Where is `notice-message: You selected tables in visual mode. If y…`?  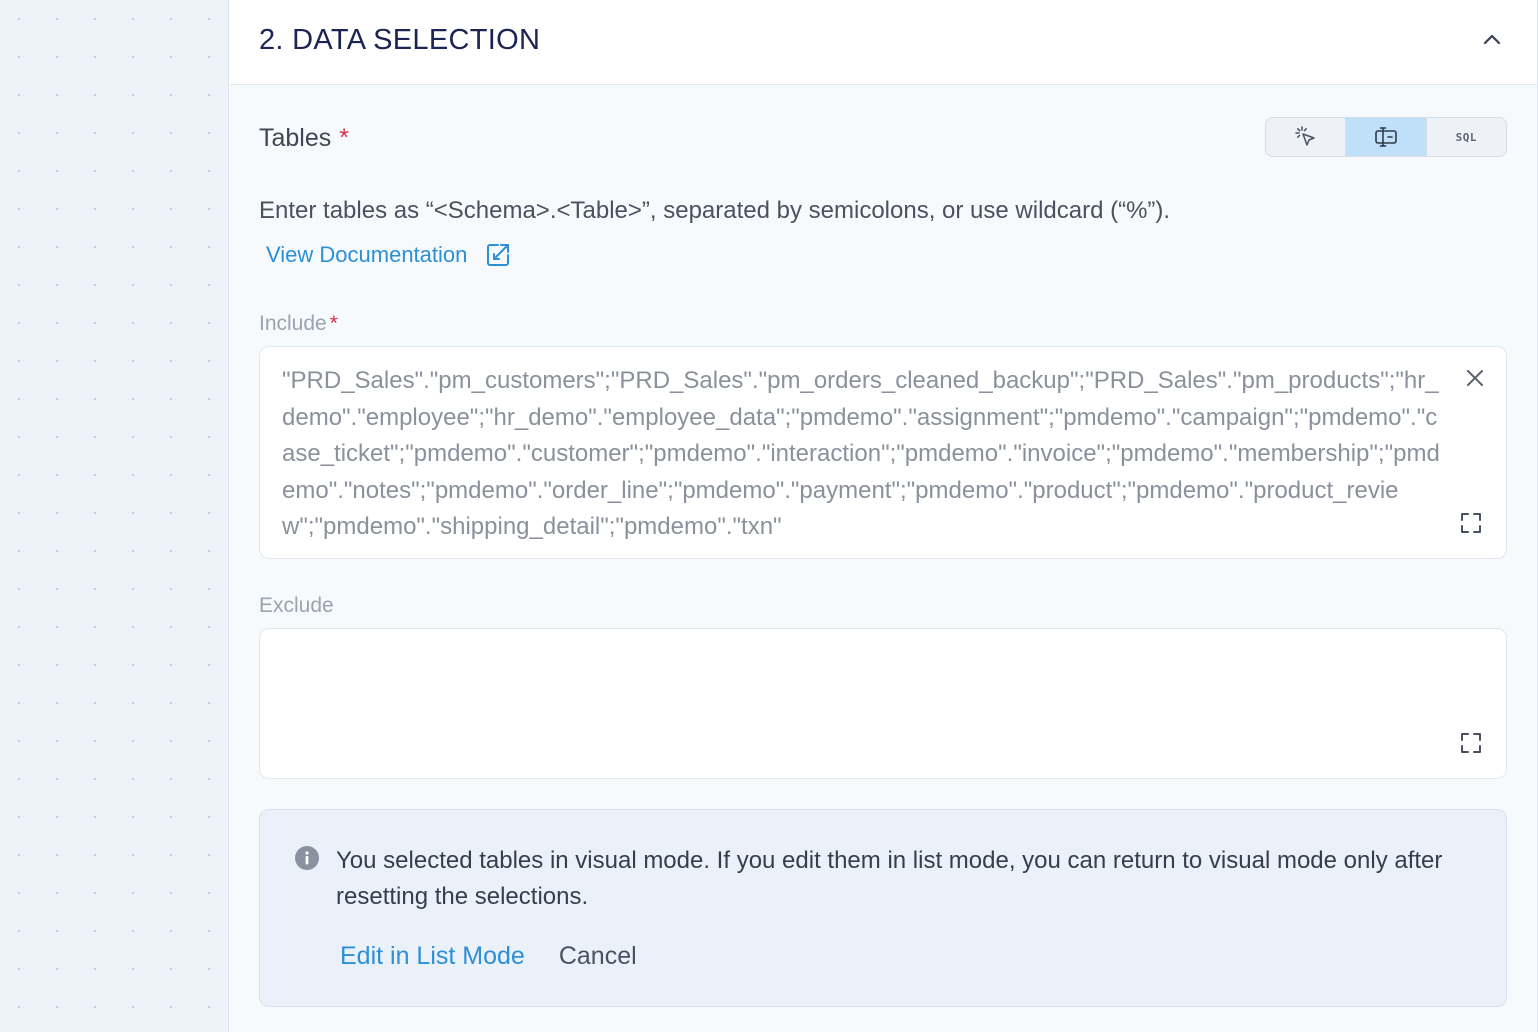 notice-message: You selected tables in visual mode. If y… is located at coordinates (889, 878).